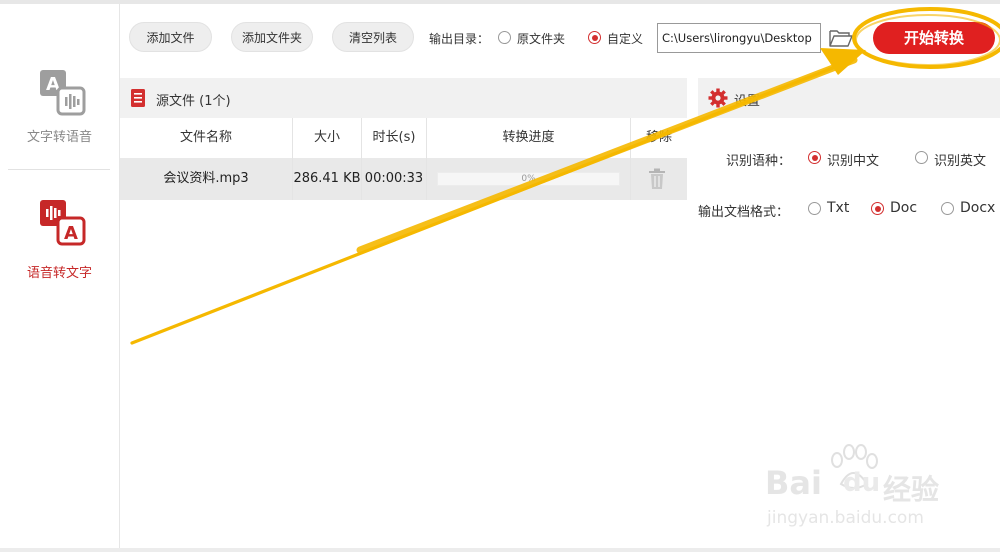 The image size is (1000, 552). I want to click on radio-docx-label: Docx, so click(977, 208).